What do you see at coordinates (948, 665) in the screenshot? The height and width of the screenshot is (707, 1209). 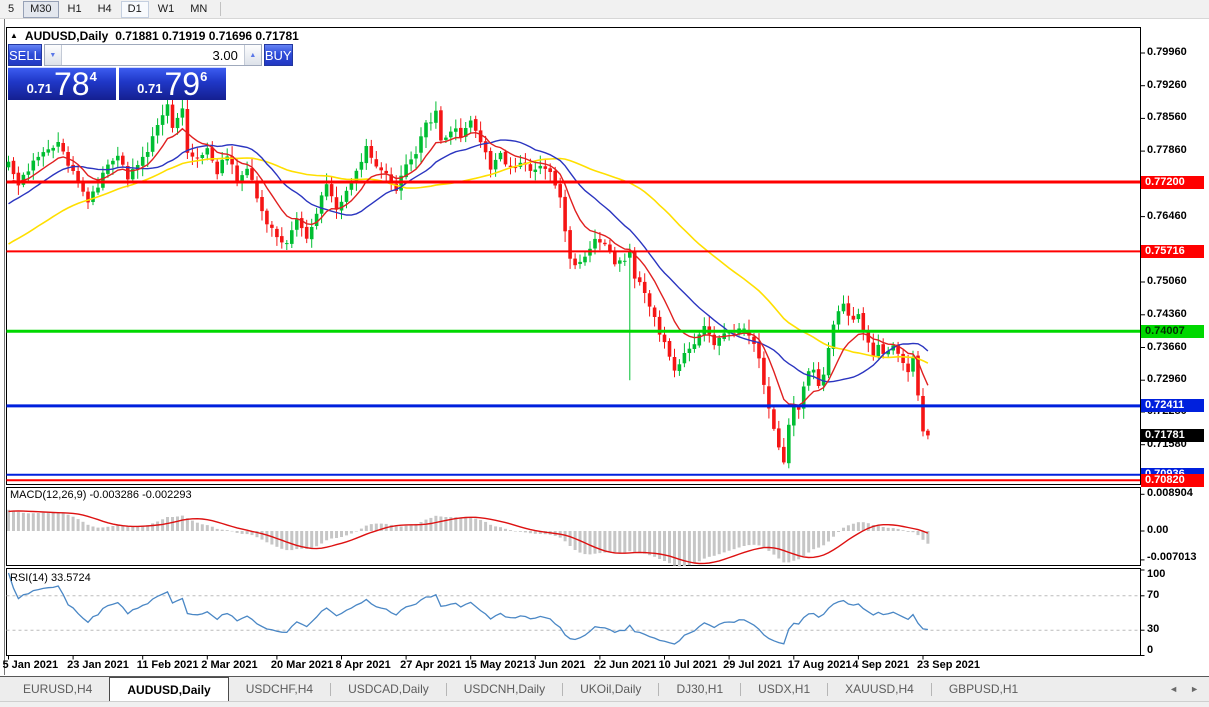 I see `date-tick-label: 23 Sep 2021` at bounding box center [948, 665].